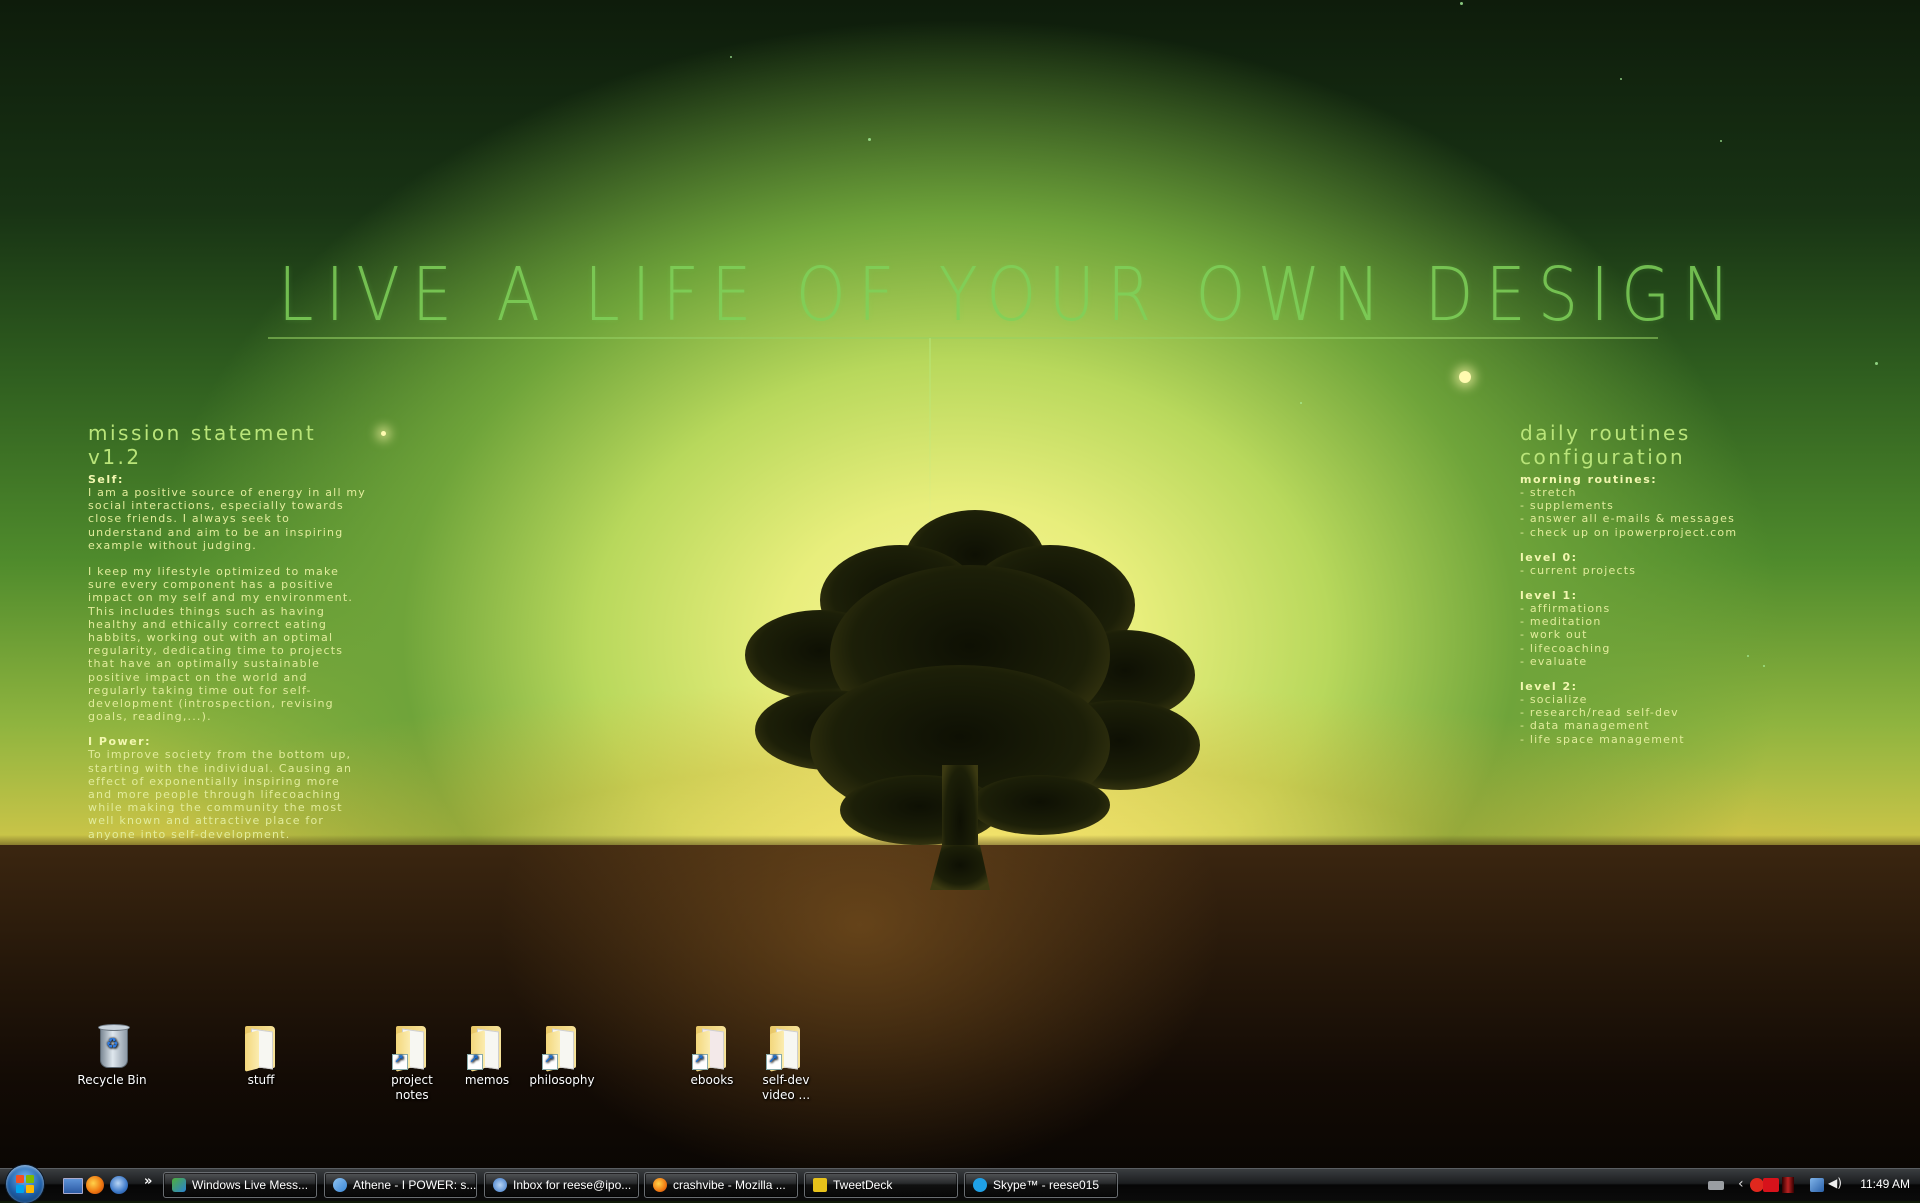 This screenshot has width=1920, height=1203. I want to click on show-hidden-icon: ‹, so click(1741, 1184).